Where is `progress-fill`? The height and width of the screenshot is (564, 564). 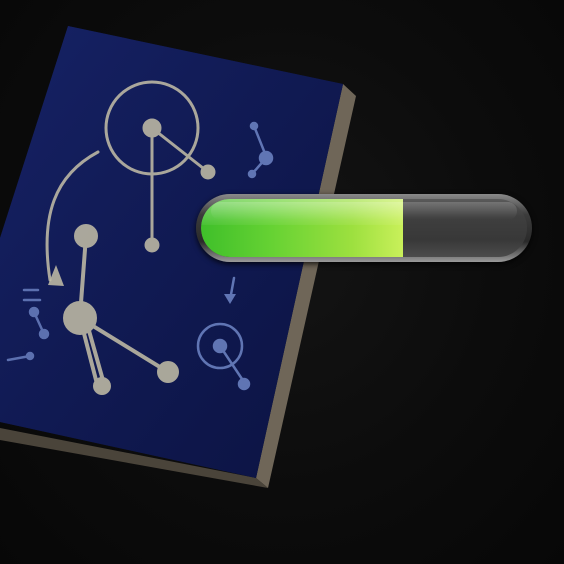 progress-fill is located at coordinates (302, 228).